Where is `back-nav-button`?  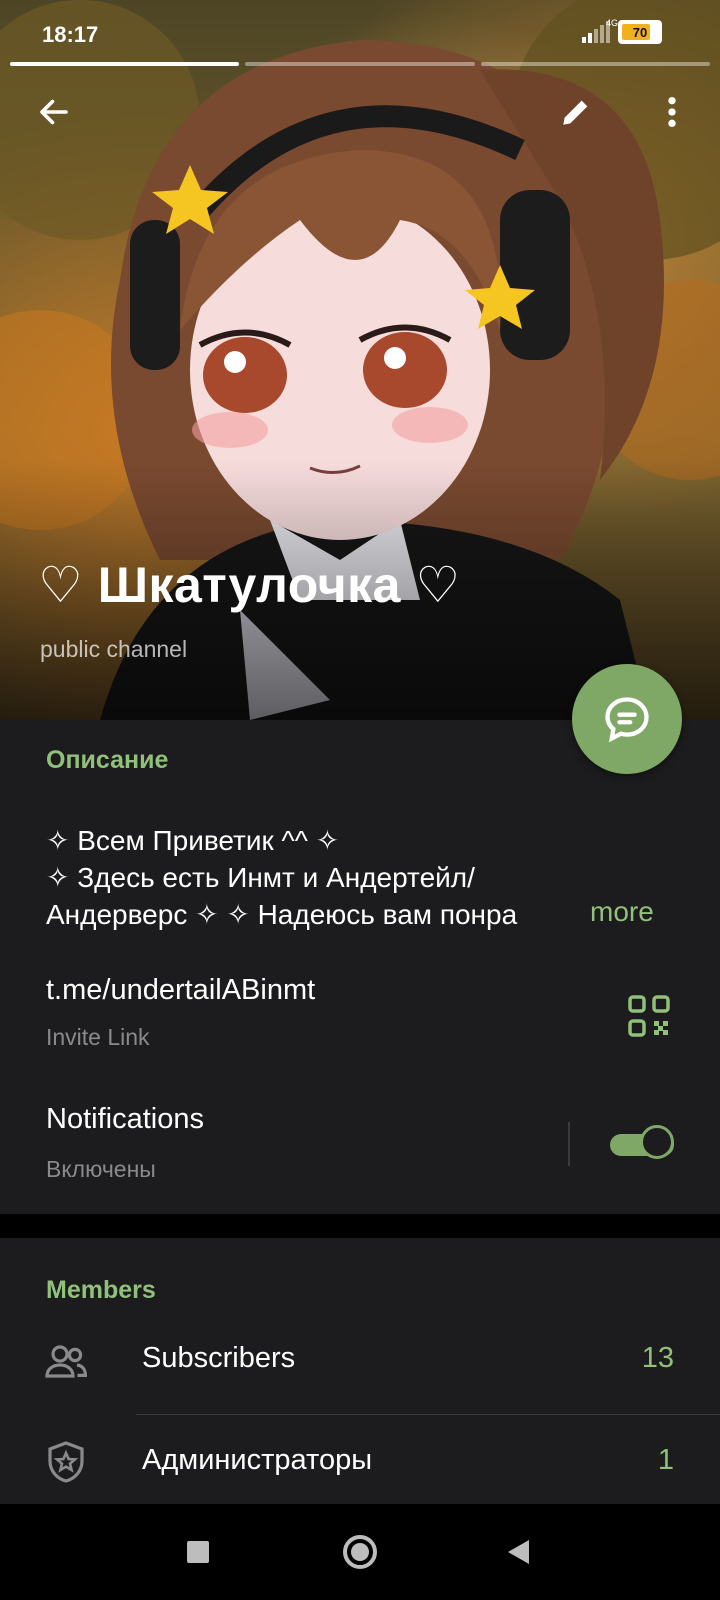
back-nav-button is located at coordinates (518, 1552).